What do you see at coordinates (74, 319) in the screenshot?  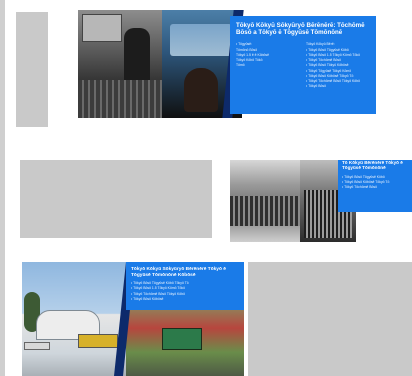 I see `building-photo` at bounding box center [74, 319].